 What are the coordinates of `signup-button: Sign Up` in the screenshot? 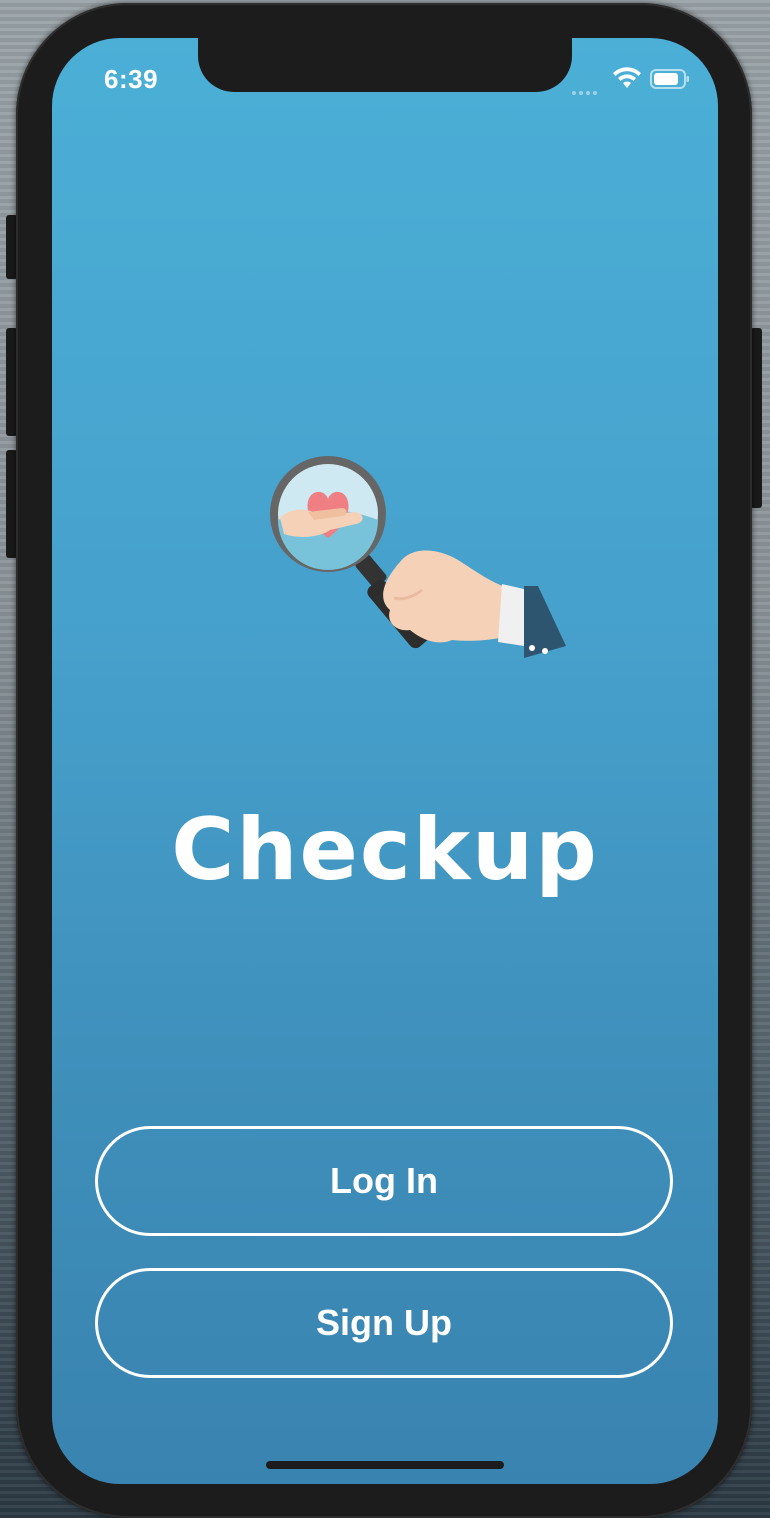 It's located at (384, 1323).